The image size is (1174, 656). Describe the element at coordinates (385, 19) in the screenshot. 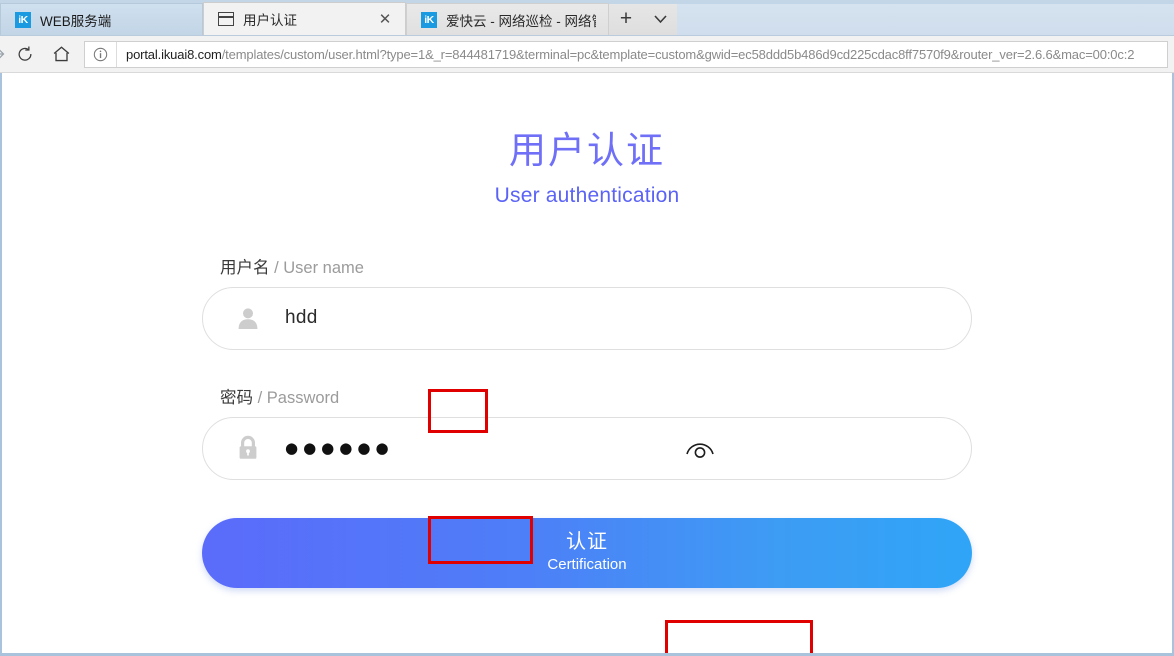

I see `close-icon: ✕` at that location.